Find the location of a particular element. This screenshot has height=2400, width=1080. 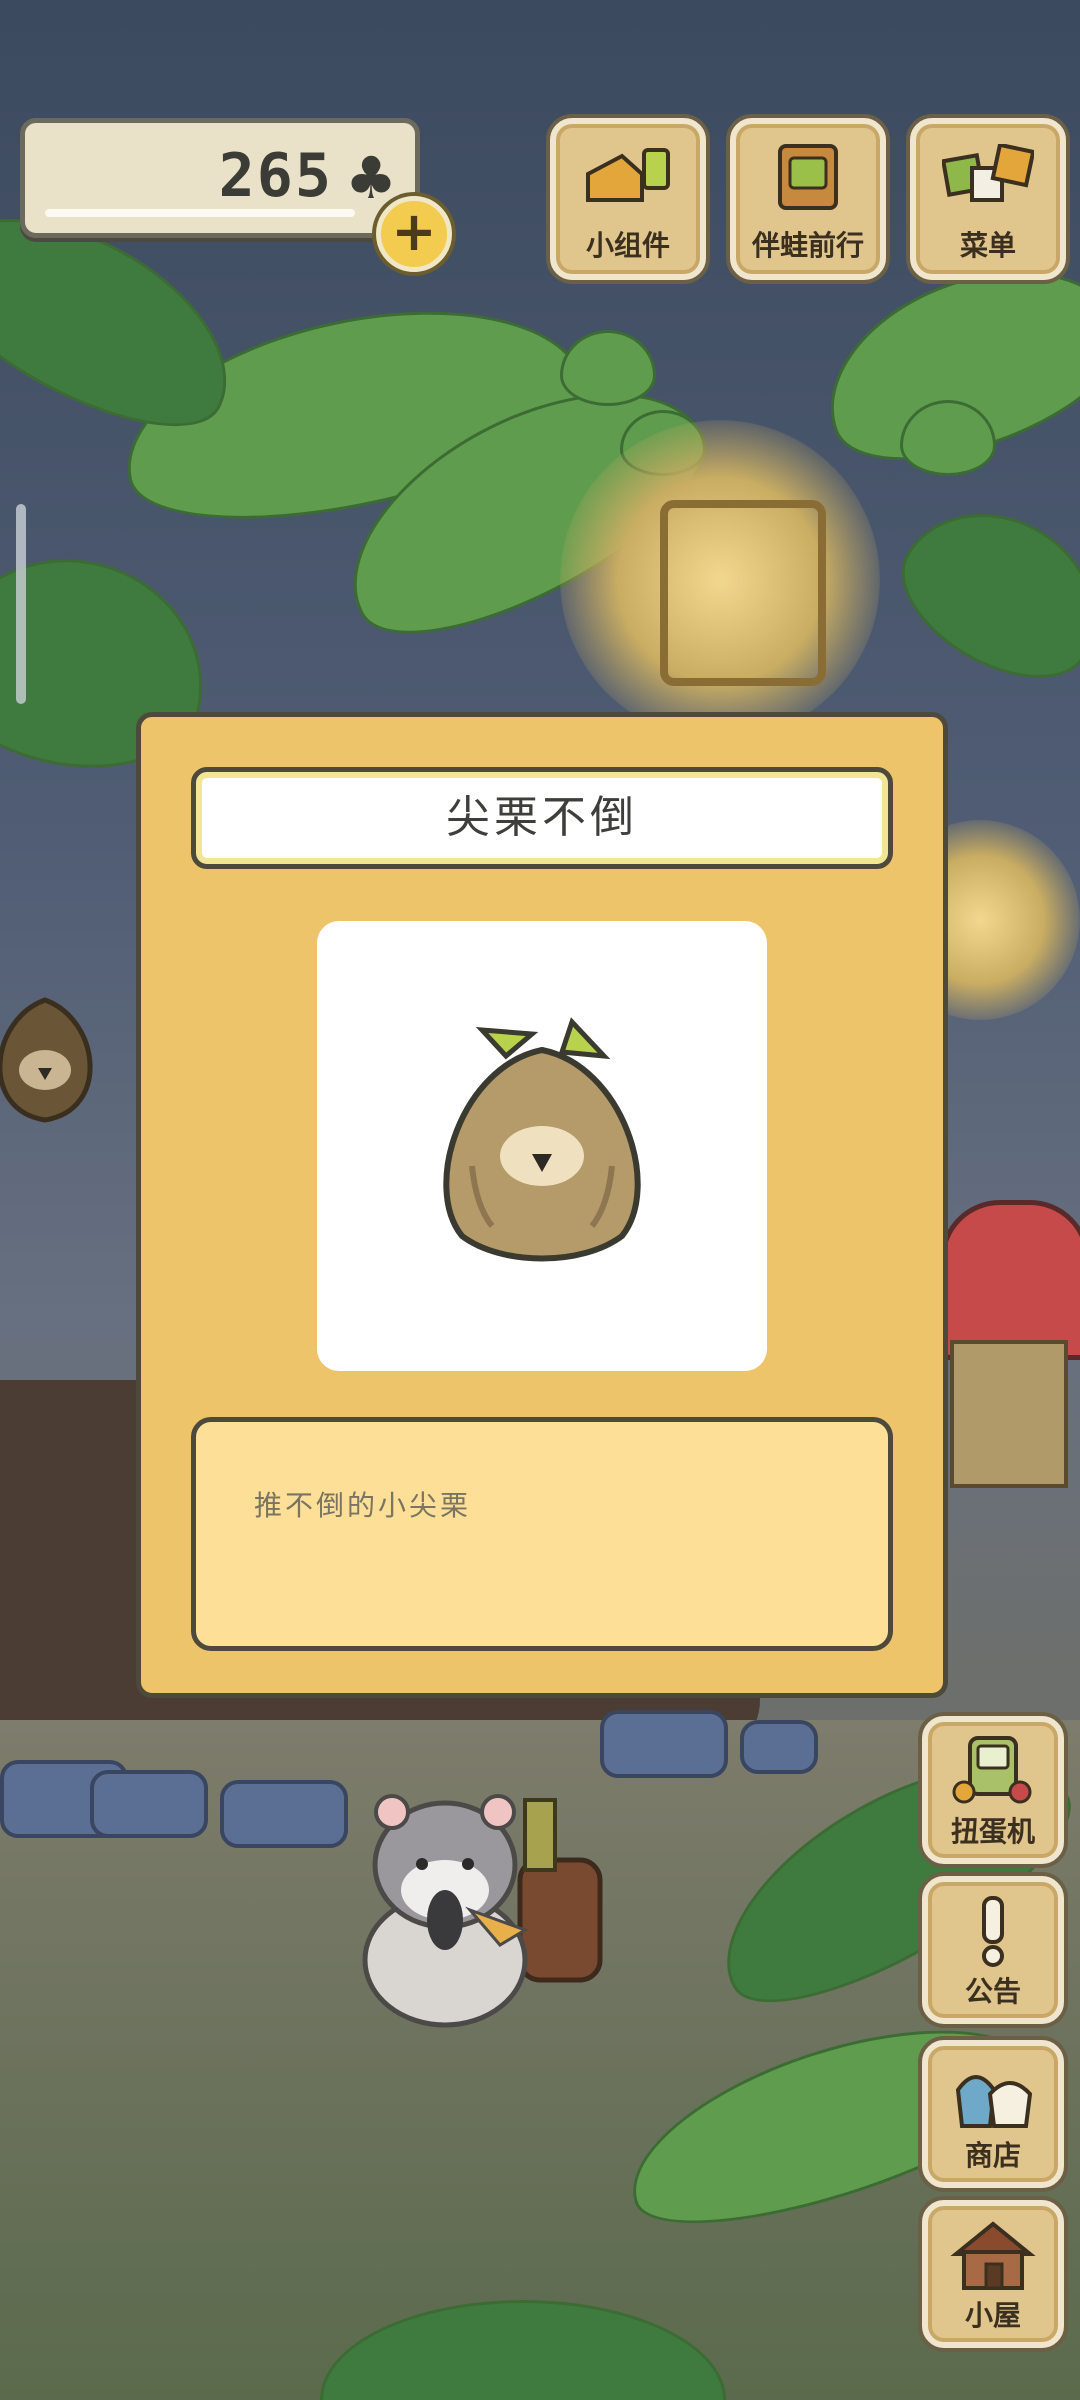

add-clover-button: + is located at coordinates (414, 234).